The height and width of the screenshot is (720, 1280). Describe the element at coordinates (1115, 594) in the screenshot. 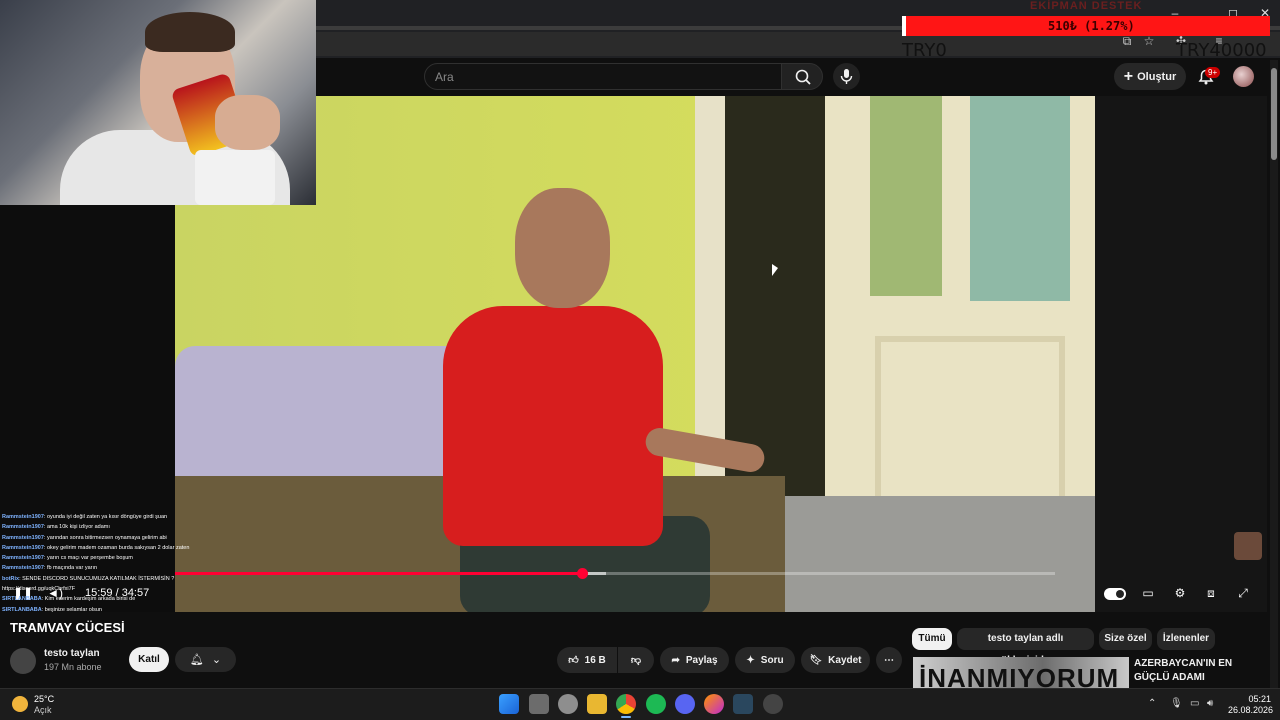

I see `autoplay-toggle` at that location.